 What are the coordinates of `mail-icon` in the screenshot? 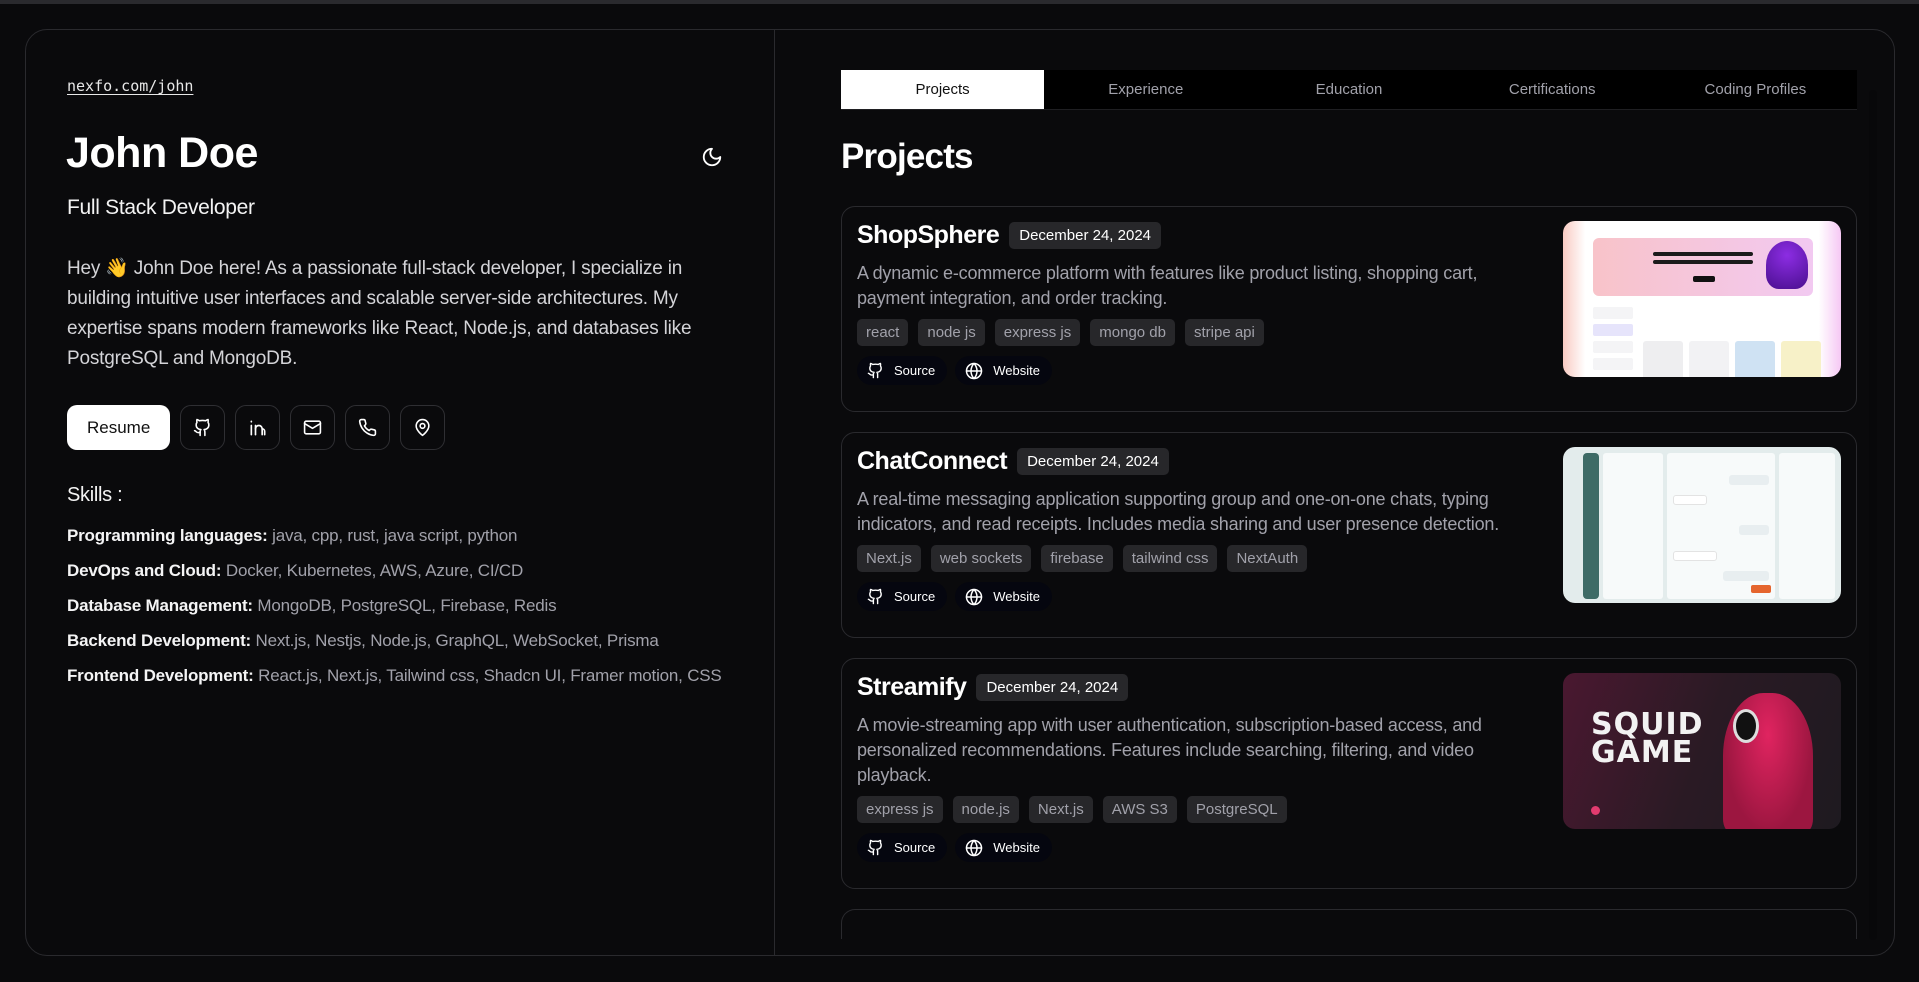 It's located at (313, 427).